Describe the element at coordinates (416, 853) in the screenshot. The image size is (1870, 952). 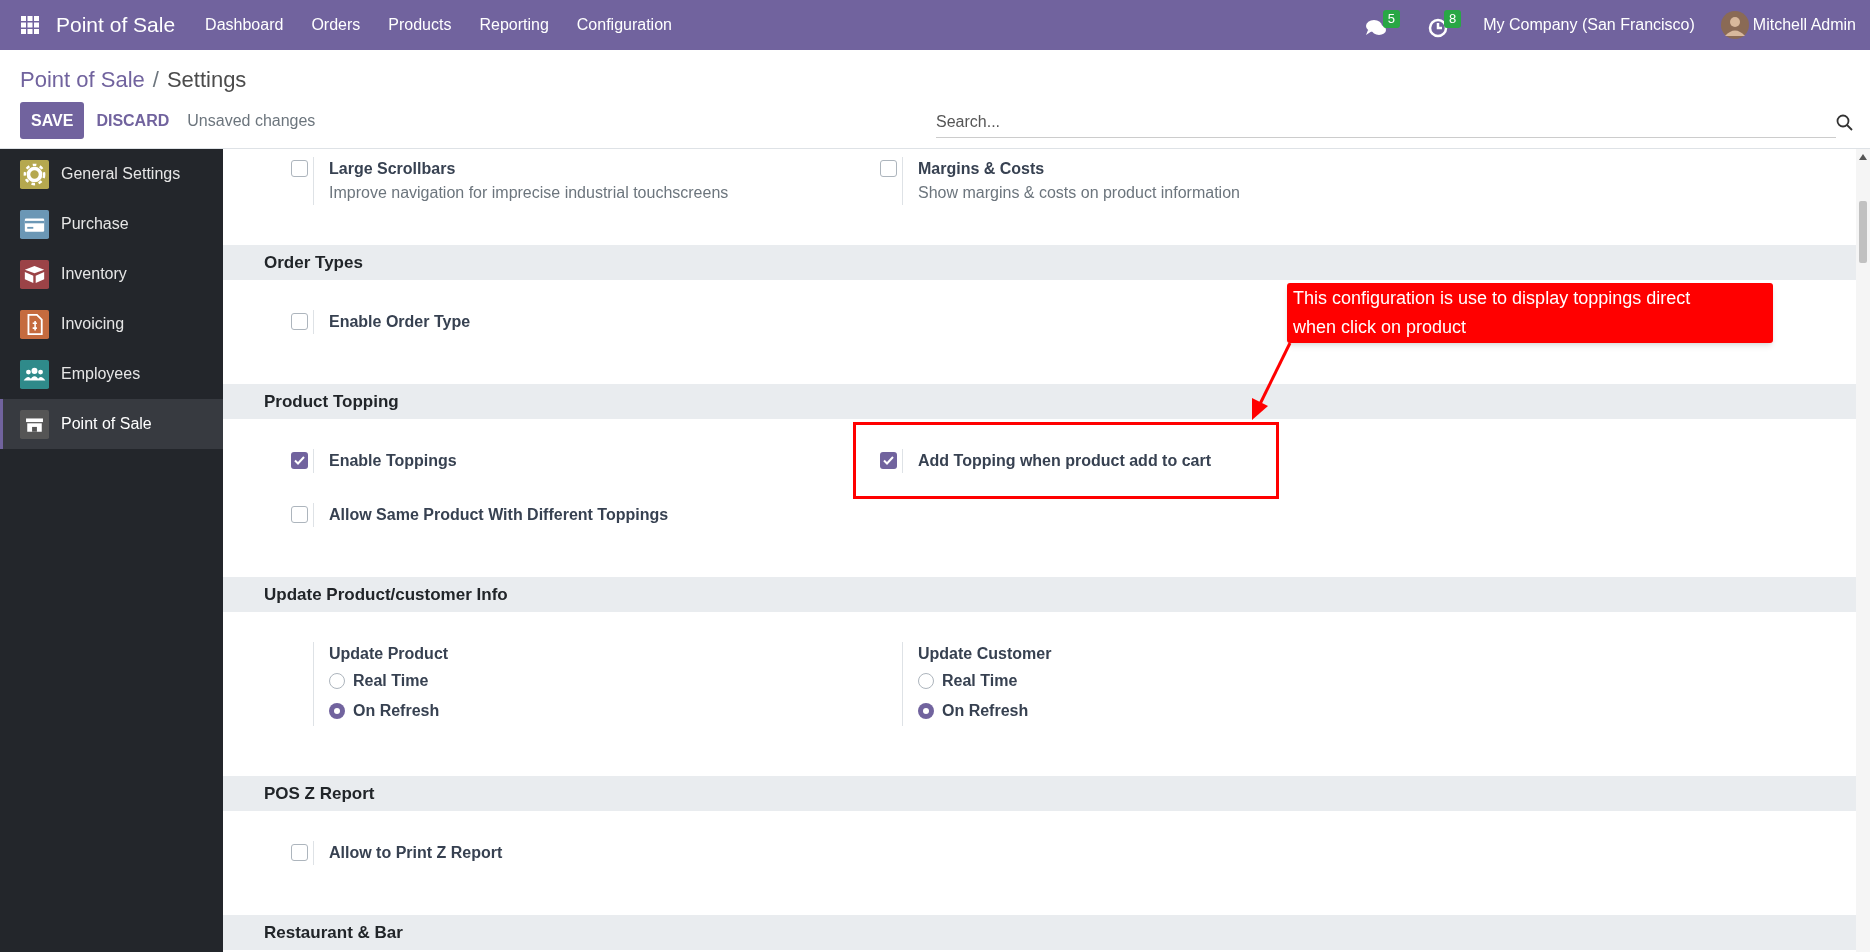
I see `setting-label: Allow to Print Z Report` at that location.